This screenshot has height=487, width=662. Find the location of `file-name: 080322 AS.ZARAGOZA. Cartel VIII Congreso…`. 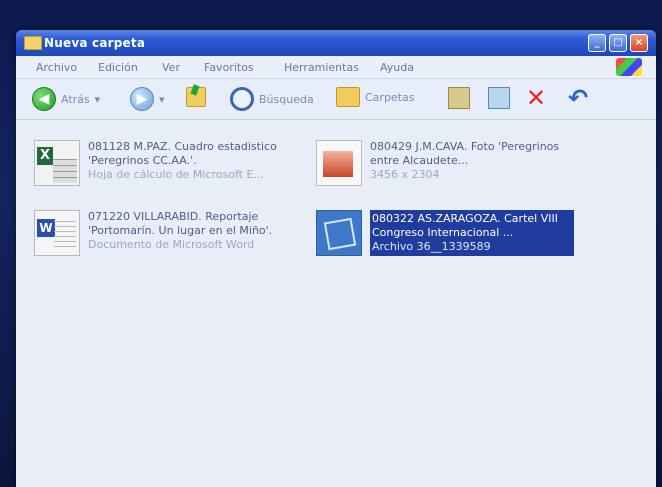

file-name: 080322 AS.ZARAGOZA. Cartel VIII Congreso… is located at coordinates (465, 225).